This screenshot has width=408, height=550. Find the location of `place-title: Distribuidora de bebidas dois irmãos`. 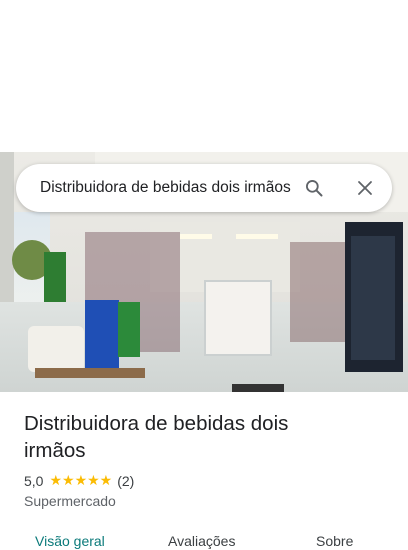

place-title: Distribuidora de bebidas dois irmãos is located at coordinates (156, 437).